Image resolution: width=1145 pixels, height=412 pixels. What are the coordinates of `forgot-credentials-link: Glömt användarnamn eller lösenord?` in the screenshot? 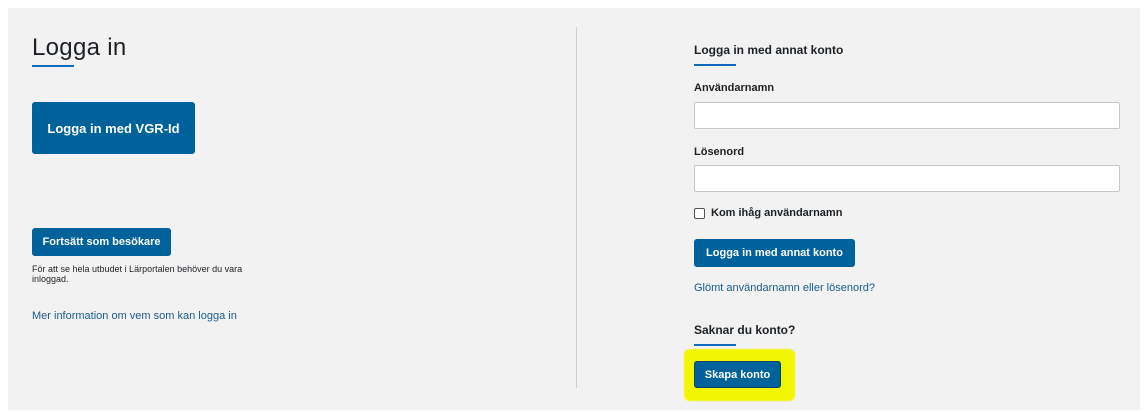 It's located at (784, 288).